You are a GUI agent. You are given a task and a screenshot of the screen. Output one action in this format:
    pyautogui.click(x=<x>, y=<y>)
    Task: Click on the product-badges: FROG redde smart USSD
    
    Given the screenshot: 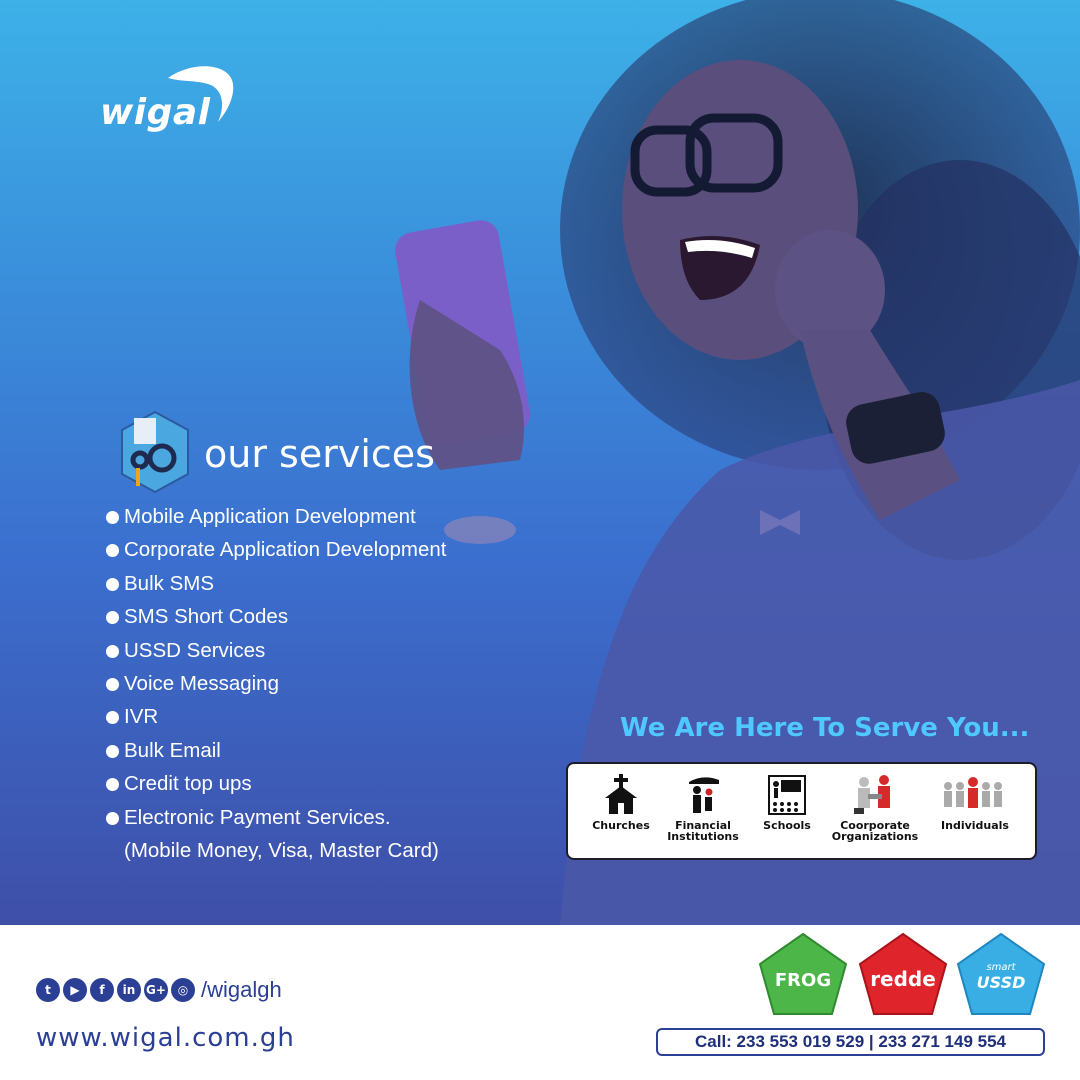 What is the action you would take?
    pyautogui.click(x=902, y=973)
    